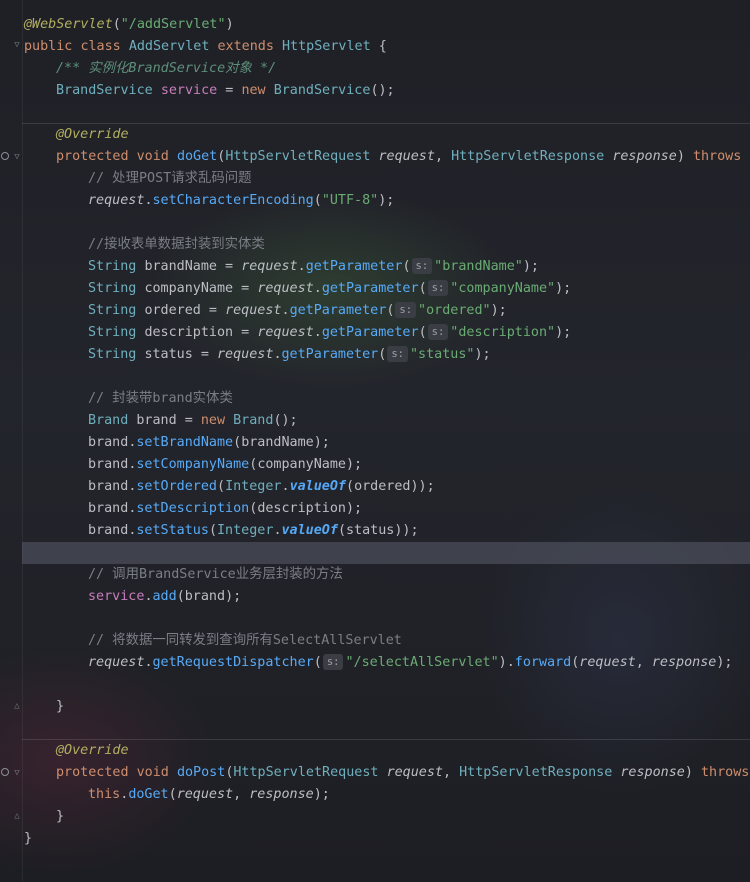 This screenshot has height=882, width=750. Describe the element at coordinates (503, 332) in the screenshot. I see `string-literal: "description"` at that location.